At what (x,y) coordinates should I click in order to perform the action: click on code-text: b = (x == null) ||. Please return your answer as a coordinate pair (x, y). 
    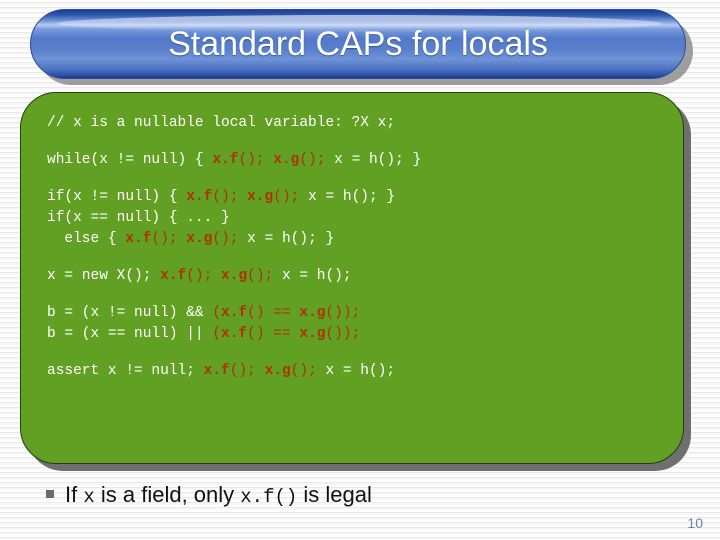
    Looking at the image, I should click on (130, 334).